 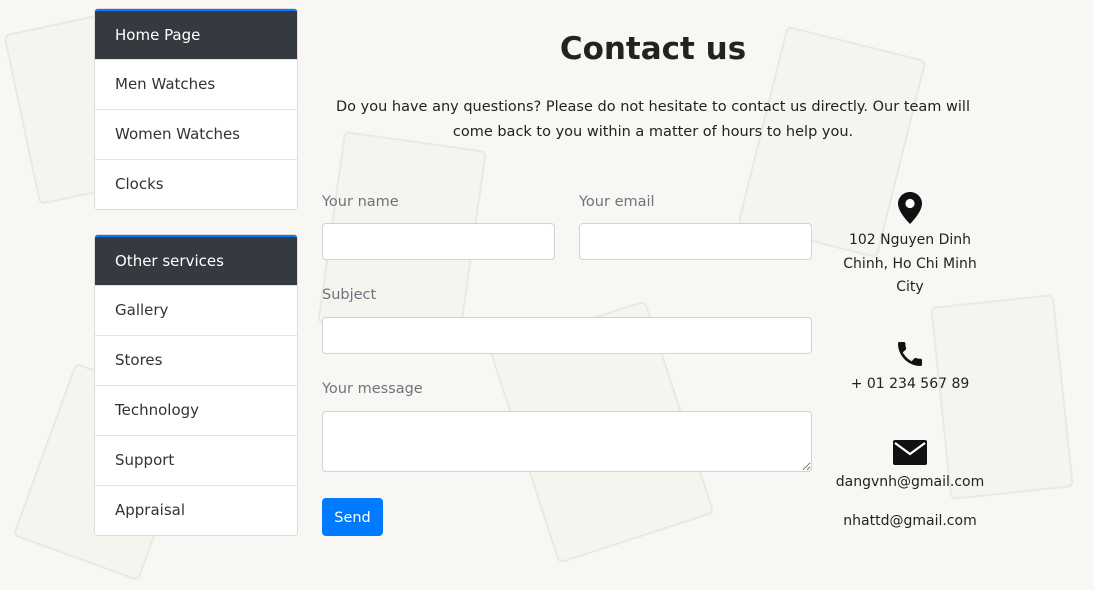 What do you see at coordinates (196, 34) in the screenshot?
I see `sidebar-item-home-page: Home Page` at bounding box center [196, 34].